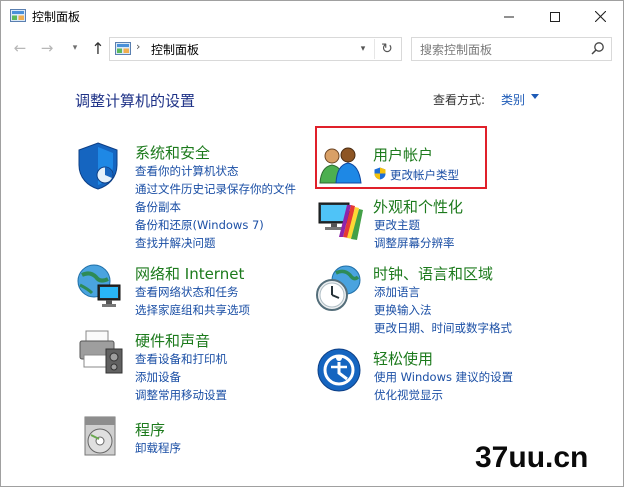 Image resolution: width=624 pixels, height=487 pixels. I want to click on forward-button: →, so click(47, 48).